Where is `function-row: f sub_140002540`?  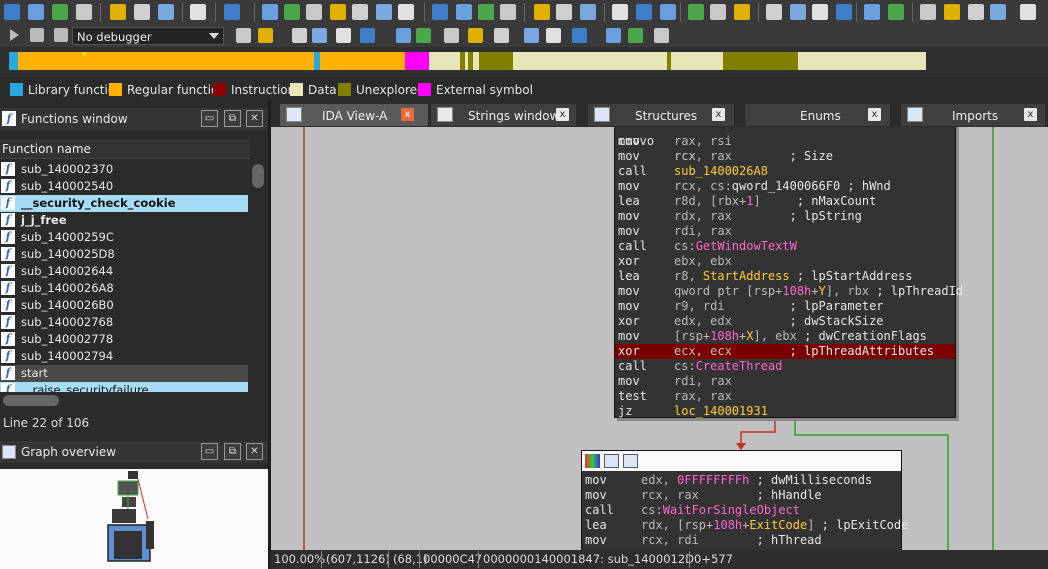
function-row: f sub_140002540 is located at coordinates (124, 186).